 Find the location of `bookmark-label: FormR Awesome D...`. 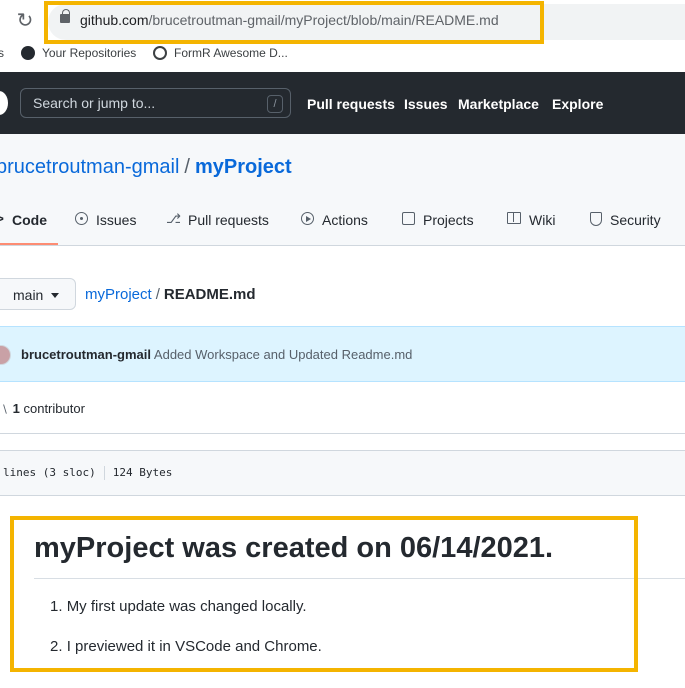

bookmark-label: FormR Awesome D... is located at coordinates (231, 53).